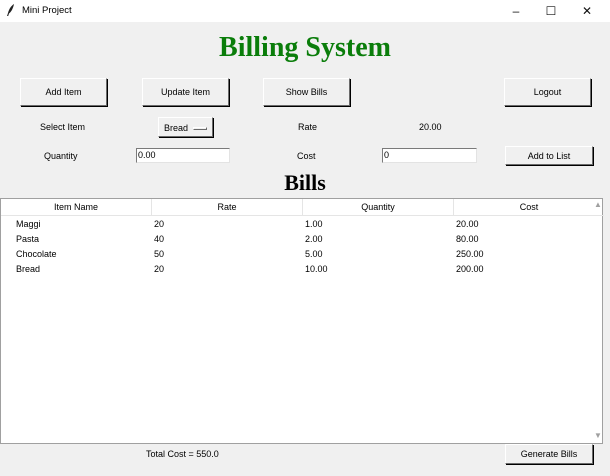 This screenshot has width=610, height=476. Describe the element at coordinates (587, 11) in the screenshot. I see `close-button: ✕` at that location.